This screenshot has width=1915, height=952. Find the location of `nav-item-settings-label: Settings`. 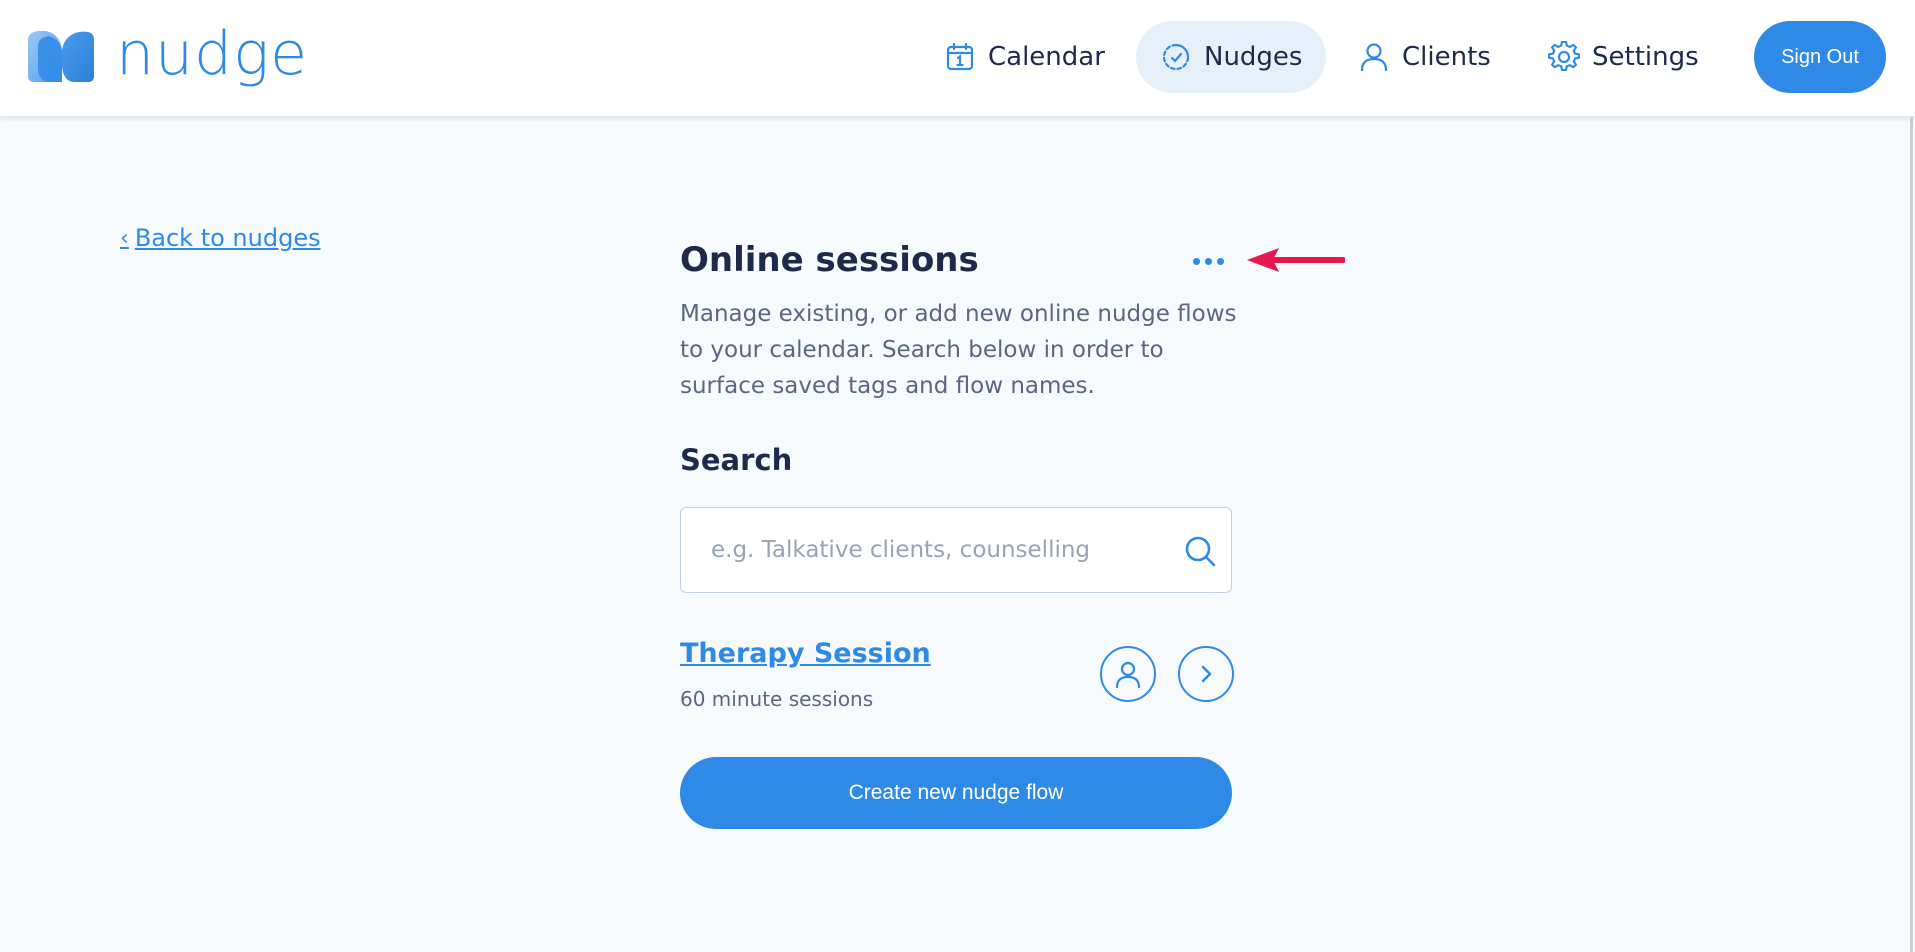

nav-item-settings-label: Settings is located at coordinates (1645, 57).